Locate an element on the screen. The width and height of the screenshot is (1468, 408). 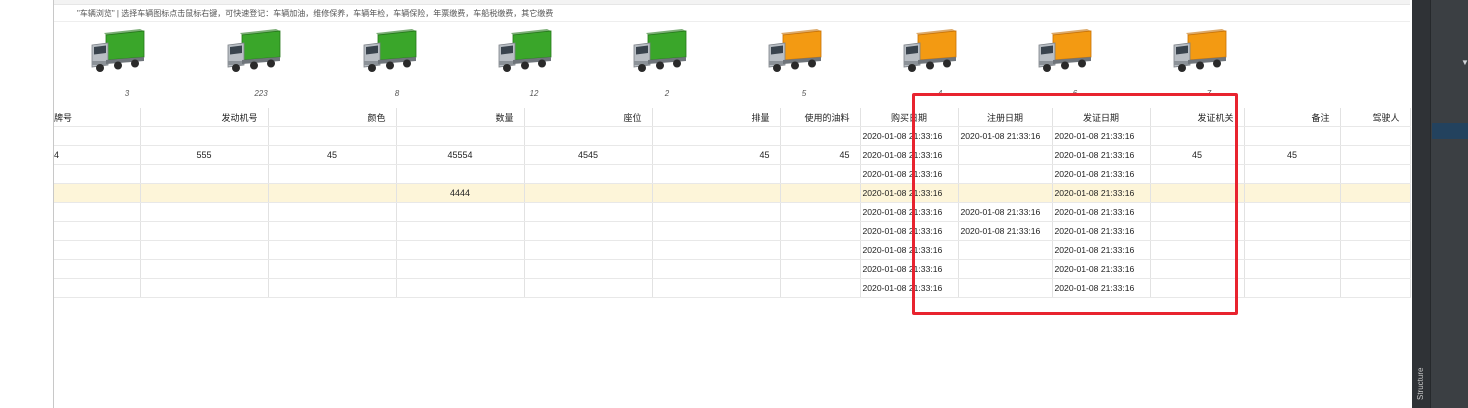
column-header: 发证机关 is located at coordinates (1197, 117).